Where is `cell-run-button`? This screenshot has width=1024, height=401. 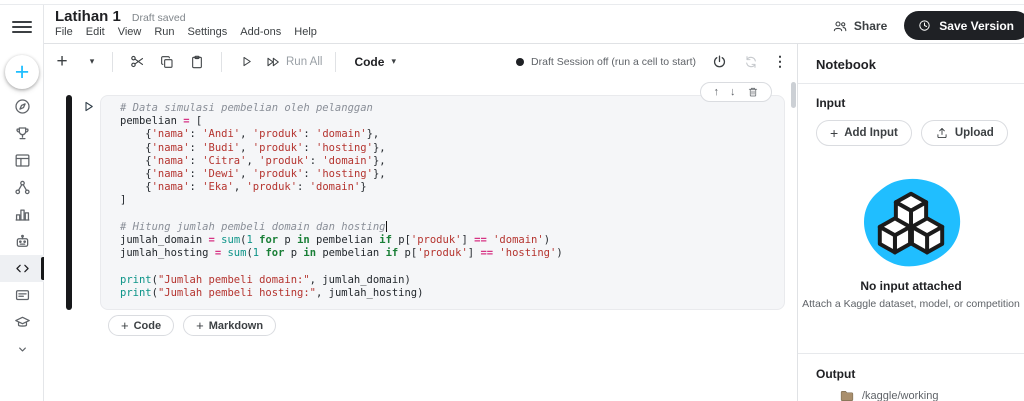
cell-run-button is located at coordinates (88, 106).